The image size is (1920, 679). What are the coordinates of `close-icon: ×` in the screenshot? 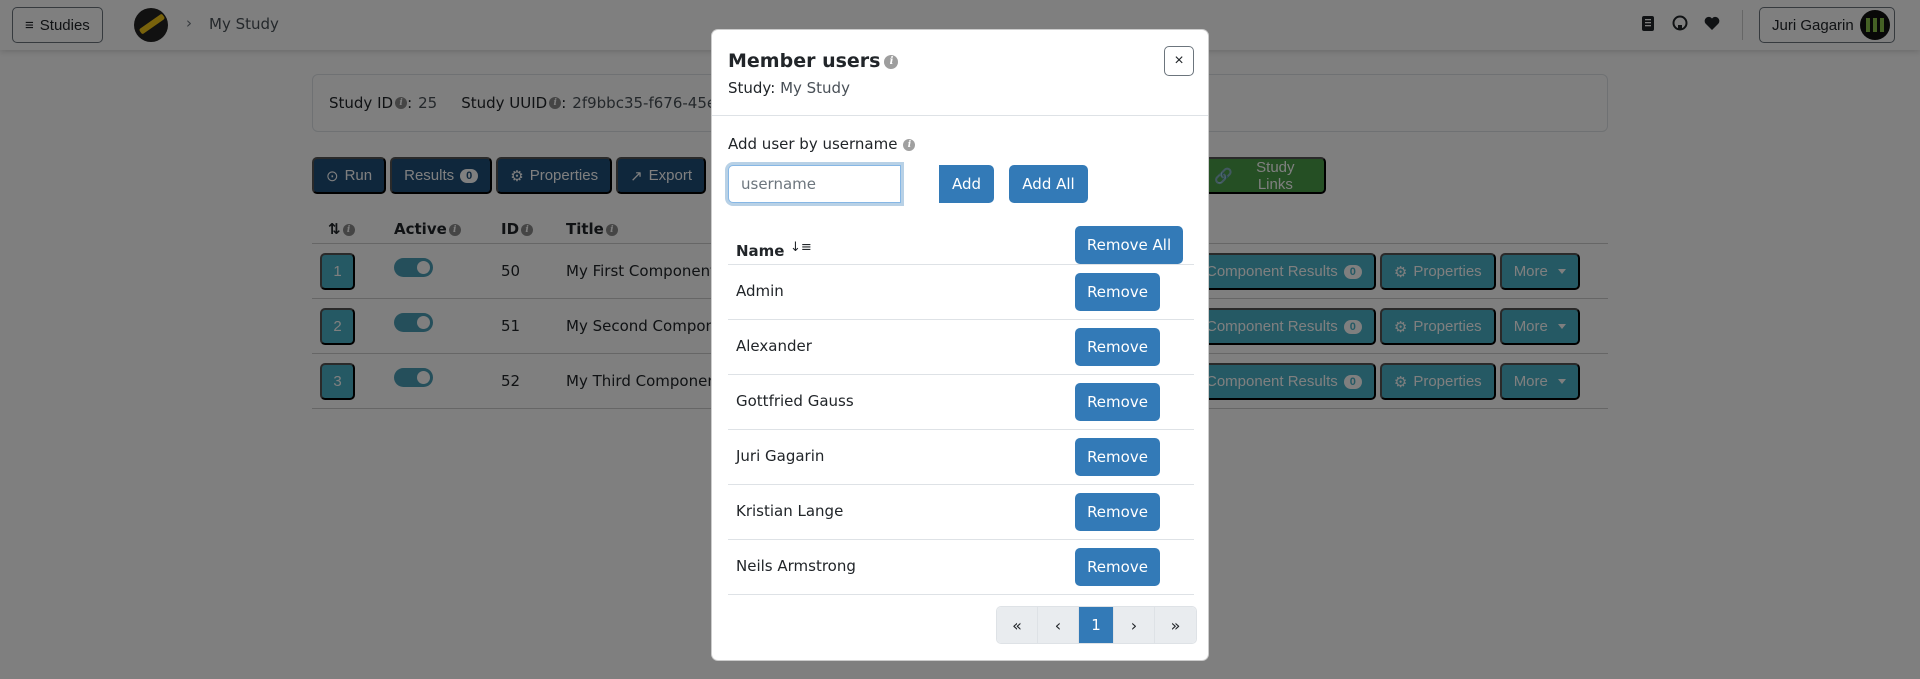 It's located at (1179, 60).